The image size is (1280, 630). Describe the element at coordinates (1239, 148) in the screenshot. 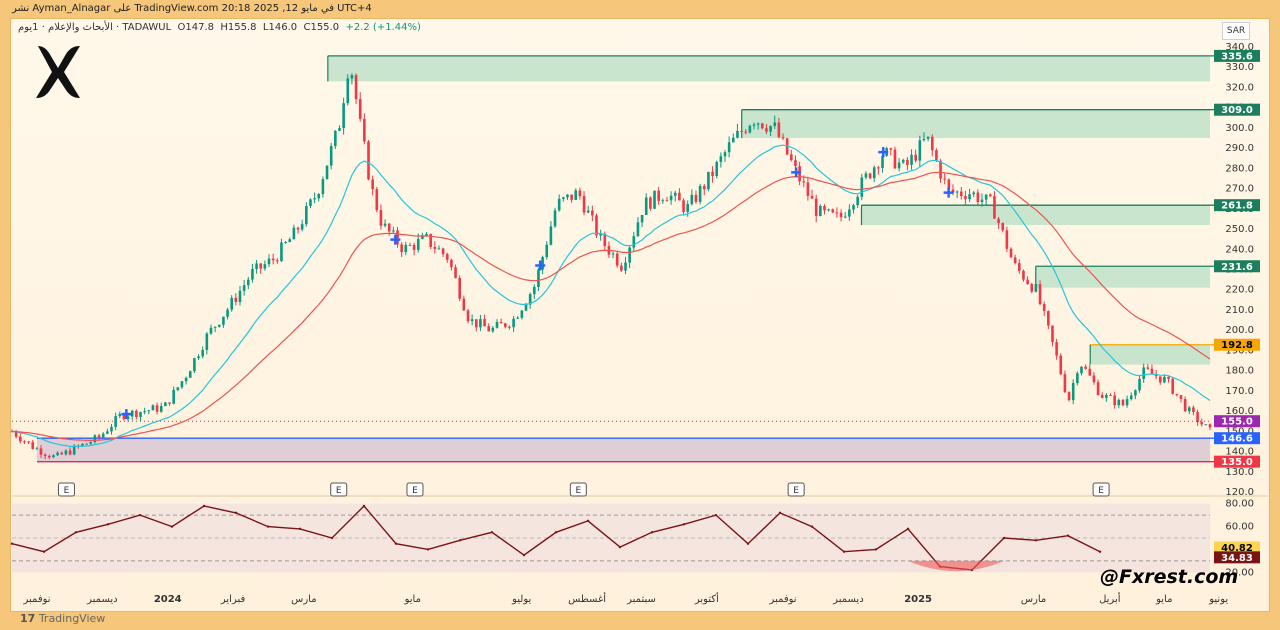

I see `price-tick-label: 290.0` at that location.